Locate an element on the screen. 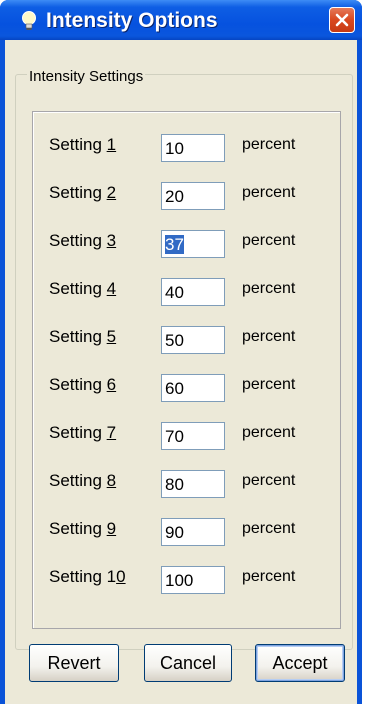  cancel-button: Cancel is located at coordinates (188, 663).